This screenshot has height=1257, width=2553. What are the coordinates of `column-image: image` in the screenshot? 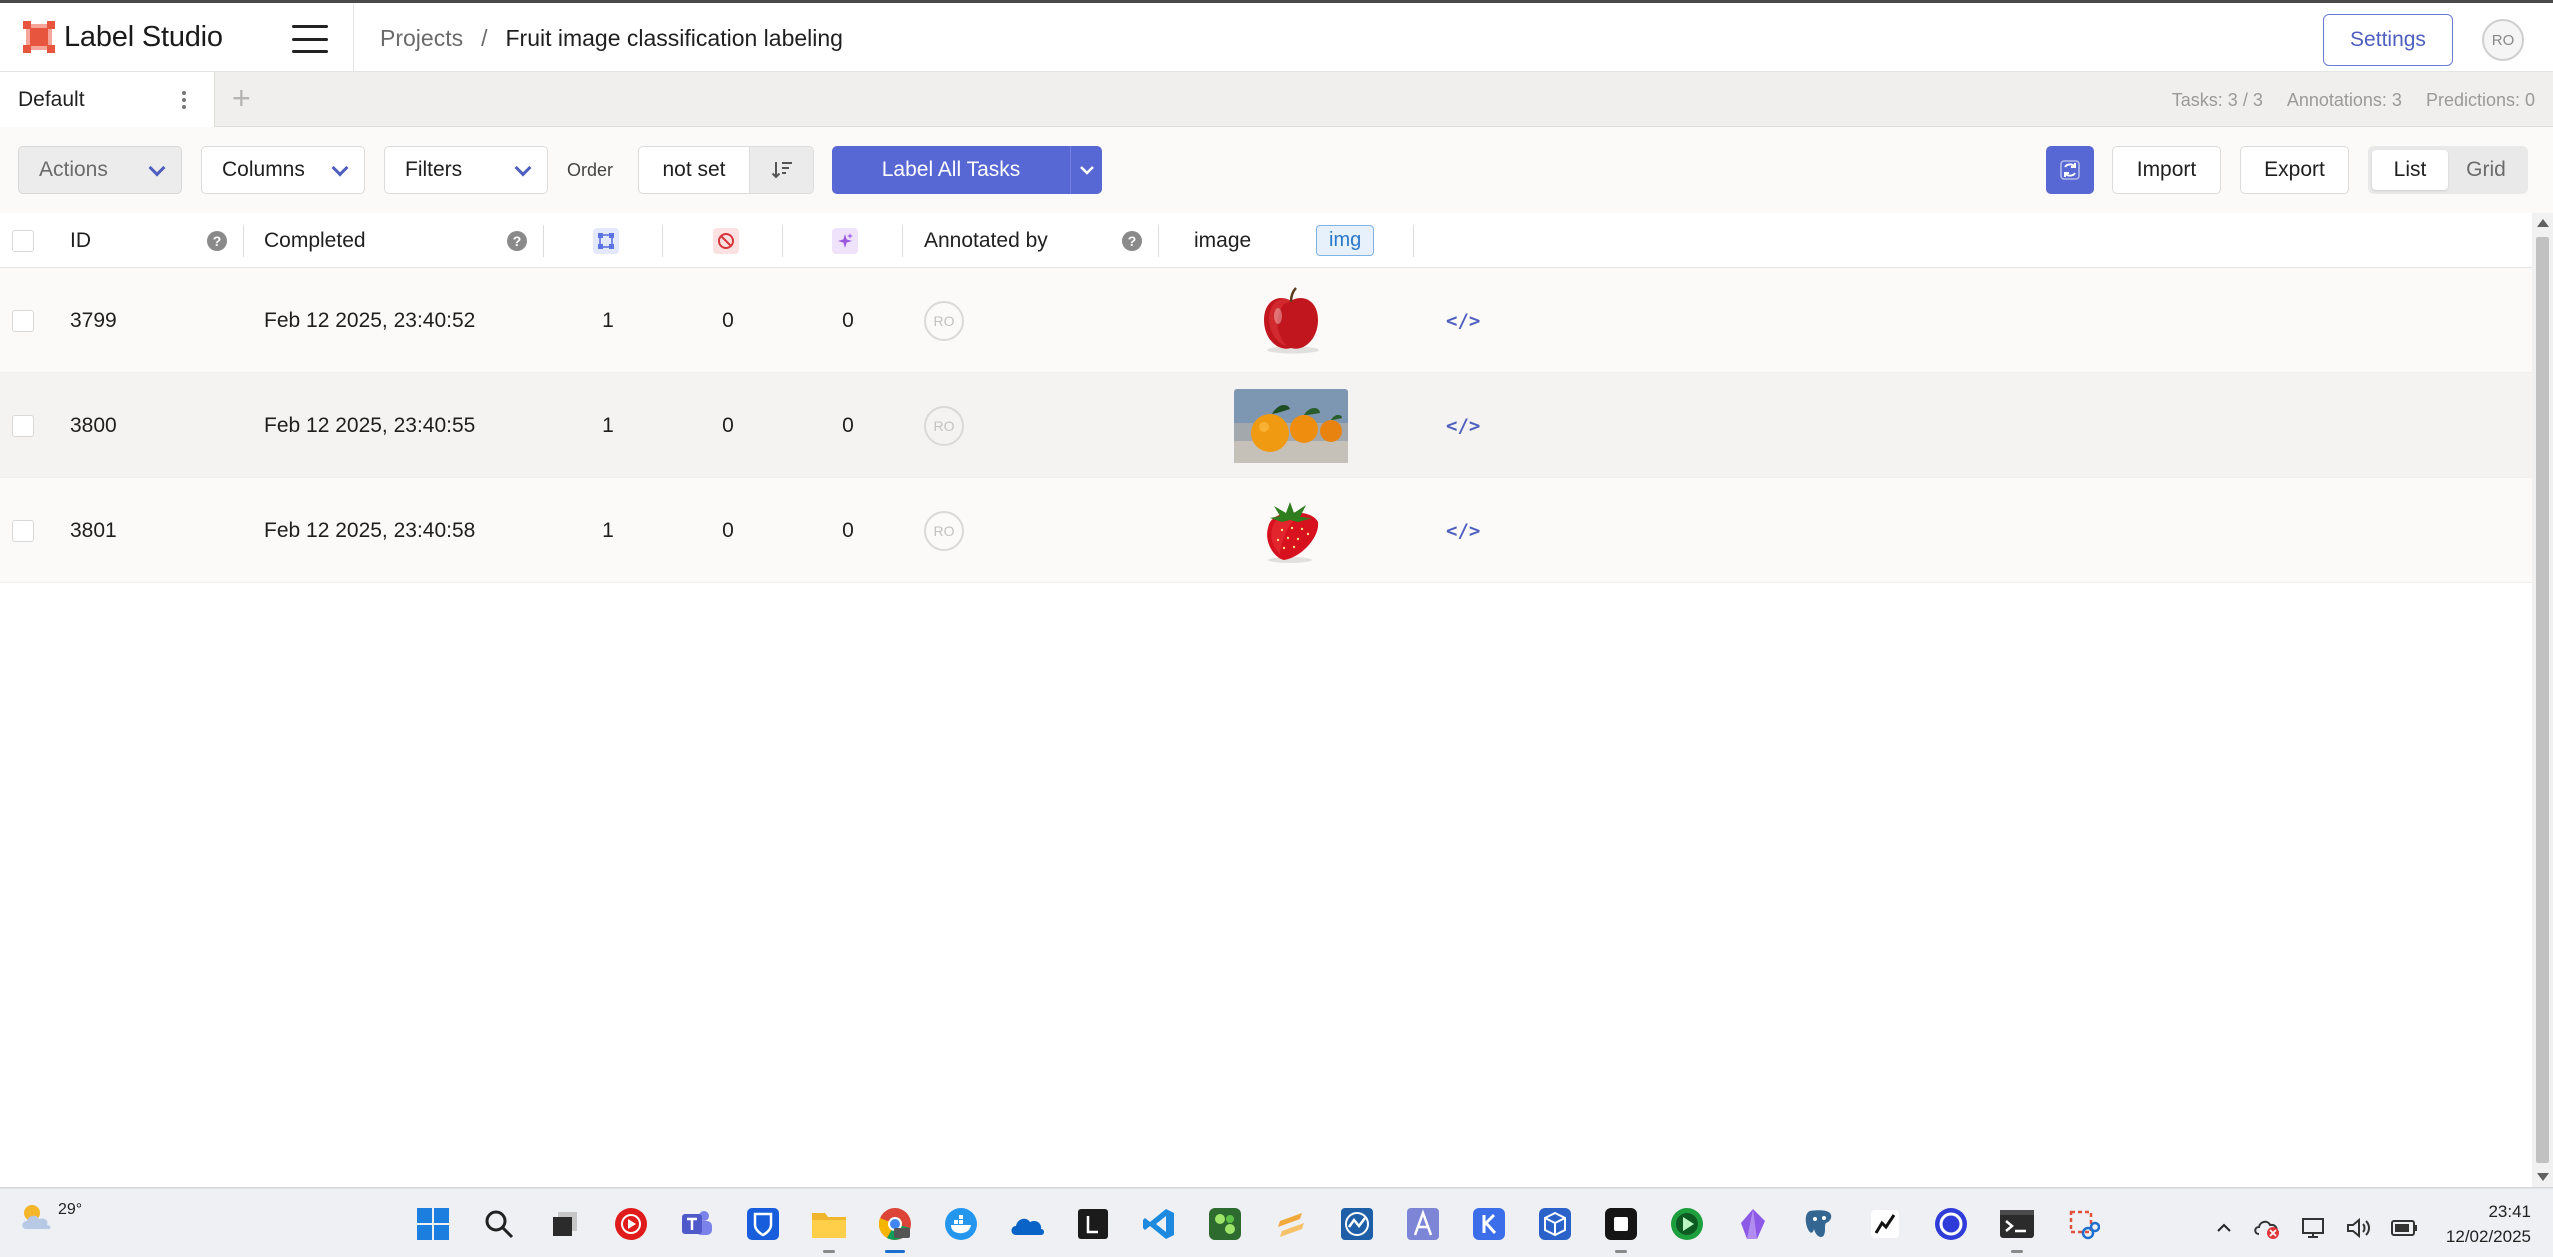 It's located at (1222, 240).